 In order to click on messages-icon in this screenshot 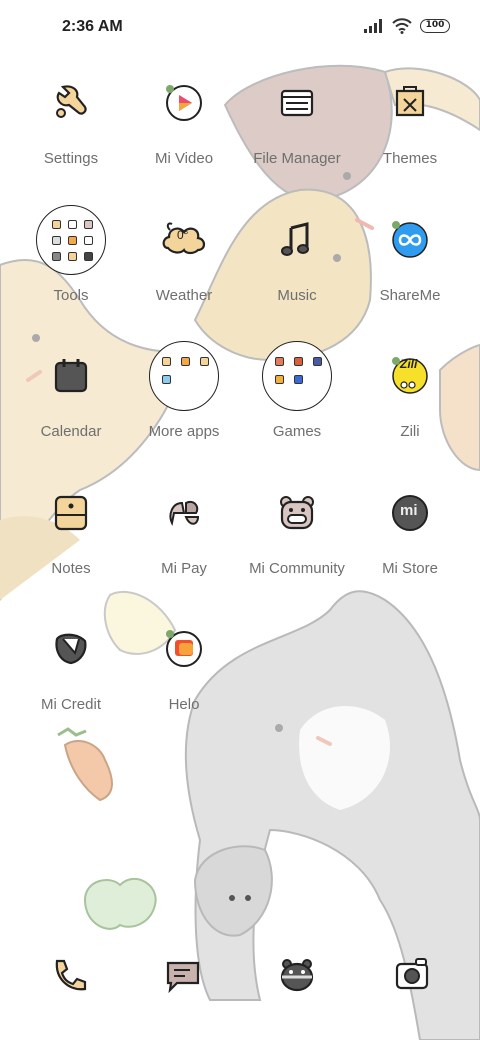, I will do `click(183, 977)`.